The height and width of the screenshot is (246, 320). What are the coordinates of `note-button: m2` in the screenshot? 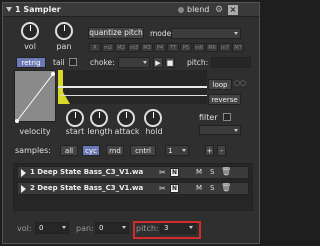 It's located at (108, 47).